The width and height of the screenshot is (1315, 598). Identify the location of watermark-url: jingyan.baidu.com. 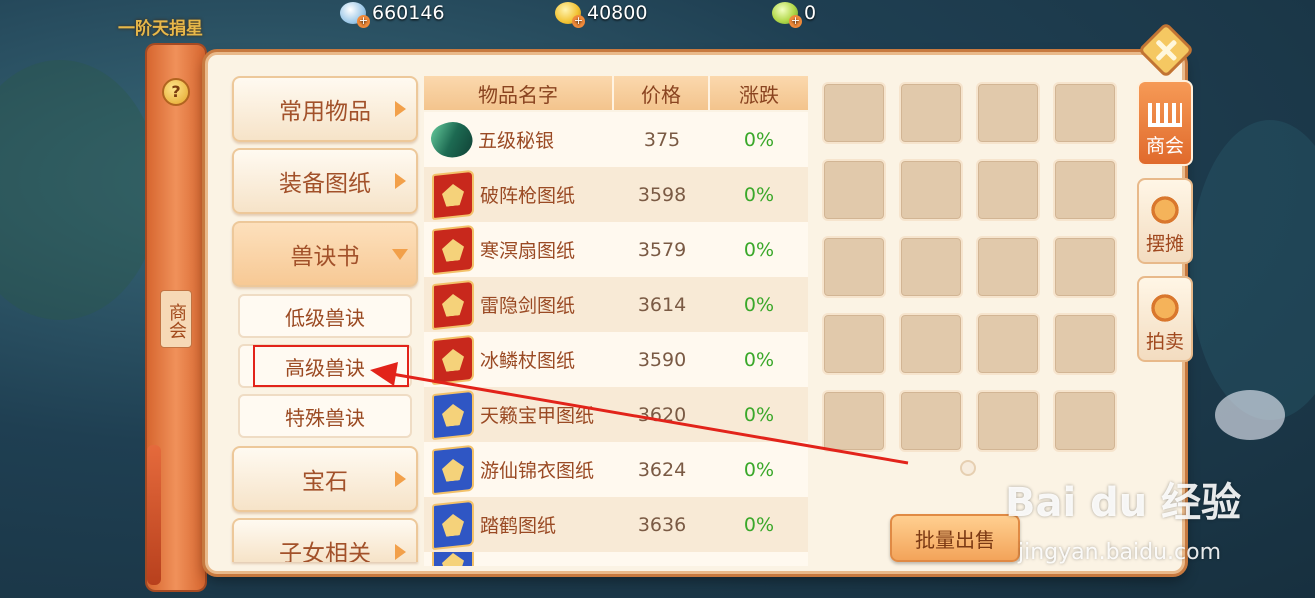
(1120, 552).